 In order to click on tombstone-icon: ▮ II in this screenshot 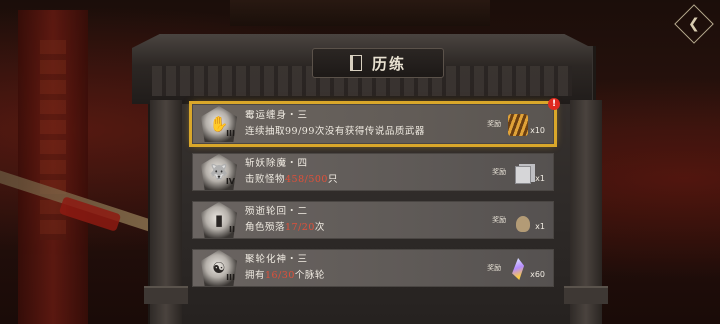, I will do `click(219, 220)`.